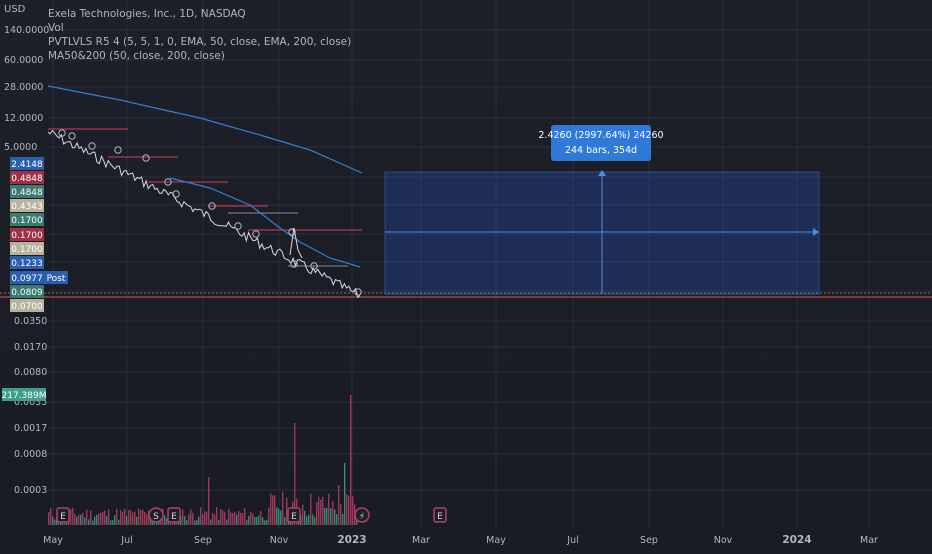 This screenshot has width=932, height=554. What do you see at coordinates (602, 210) in the screenshot?
I see `measure-tool: 2.4260 (2997.64%) 24260 244 bars, 354d` at bounding box center [602, 210].